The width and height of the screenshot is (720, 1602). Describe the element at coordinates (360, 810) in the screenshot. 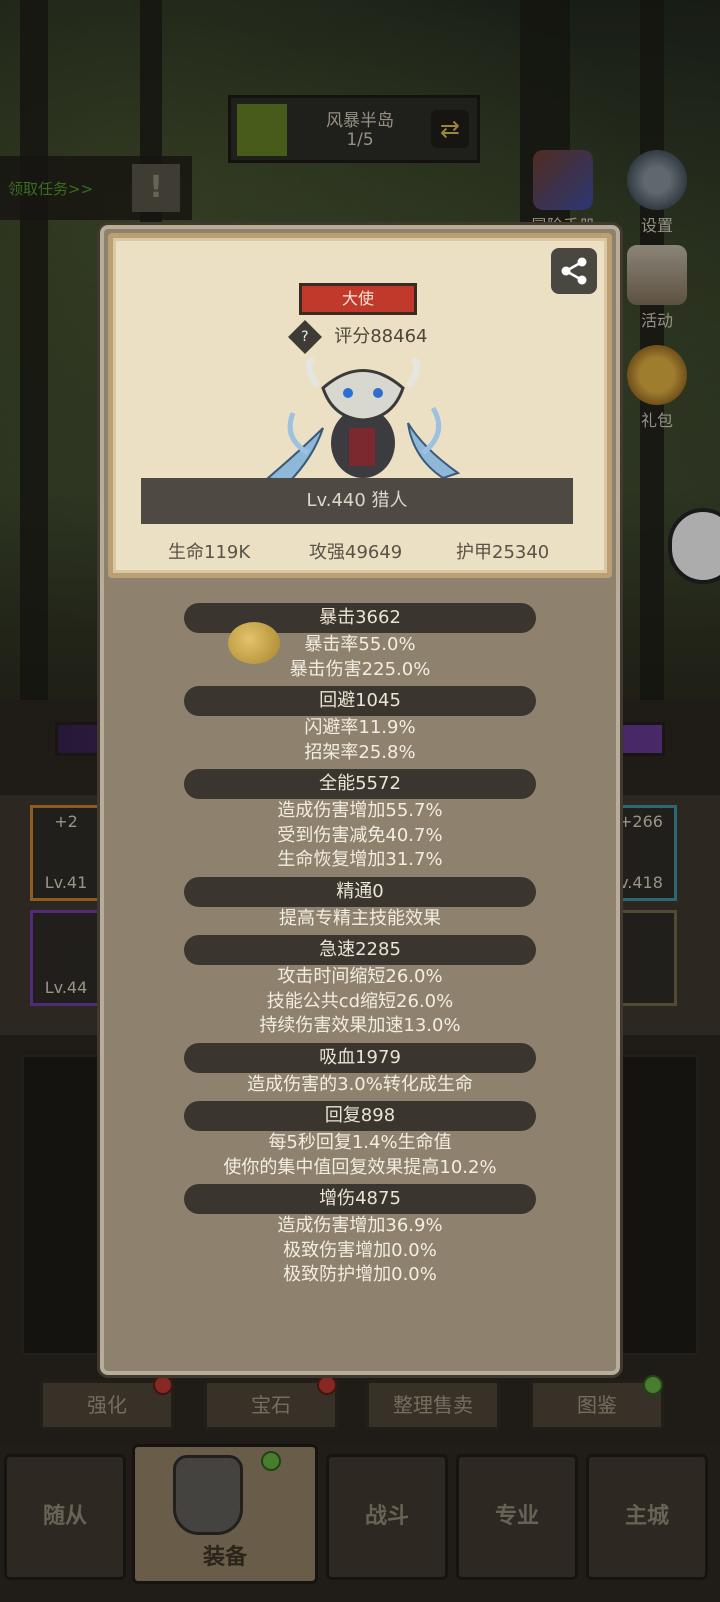

I see `stat-line: 造成伤害增加55.7%` at that location.